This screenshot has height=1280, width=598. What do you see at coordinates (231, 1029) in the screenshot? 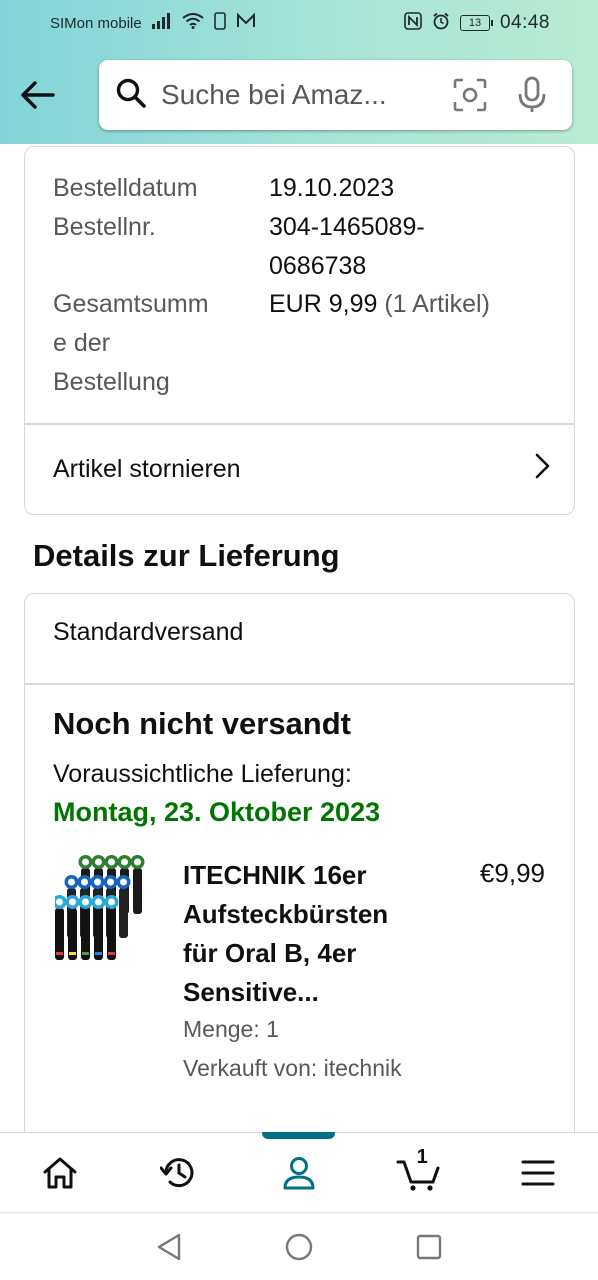
I see `product-quantity: Menge: 1` at bounding box center [231, 1029].